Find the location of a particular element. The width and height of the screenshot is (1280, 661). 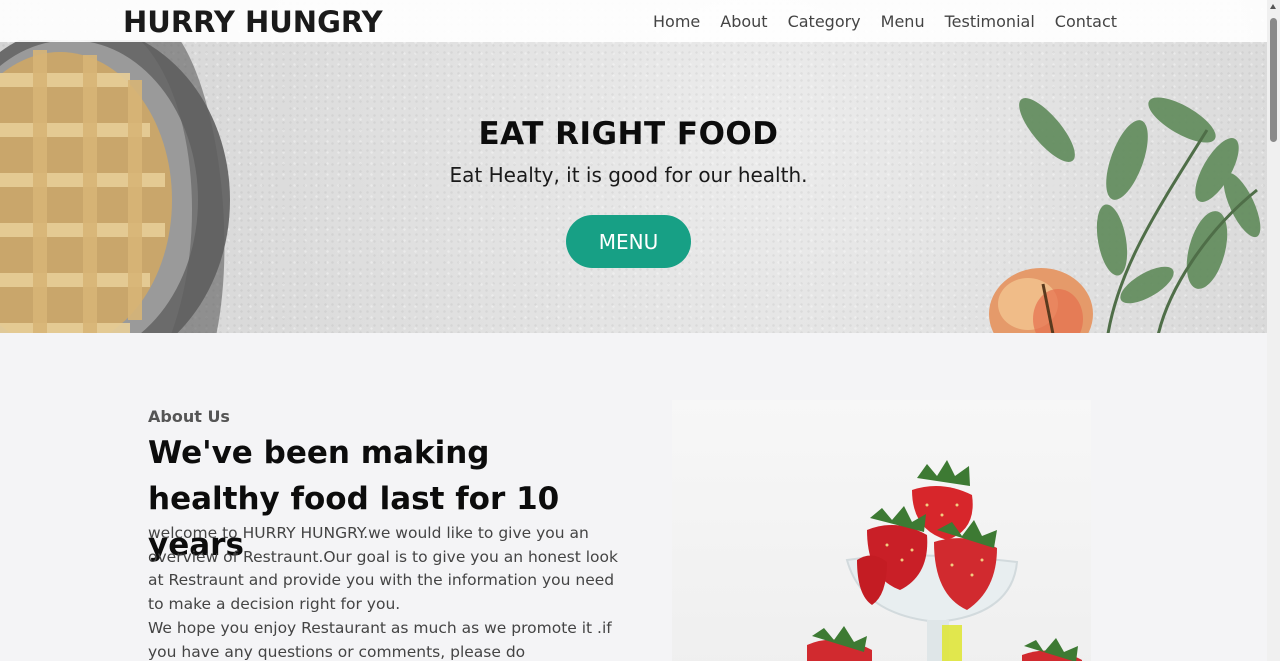

hero-title: EAT RIGHT FOOD is located at coordinates (628, 134).